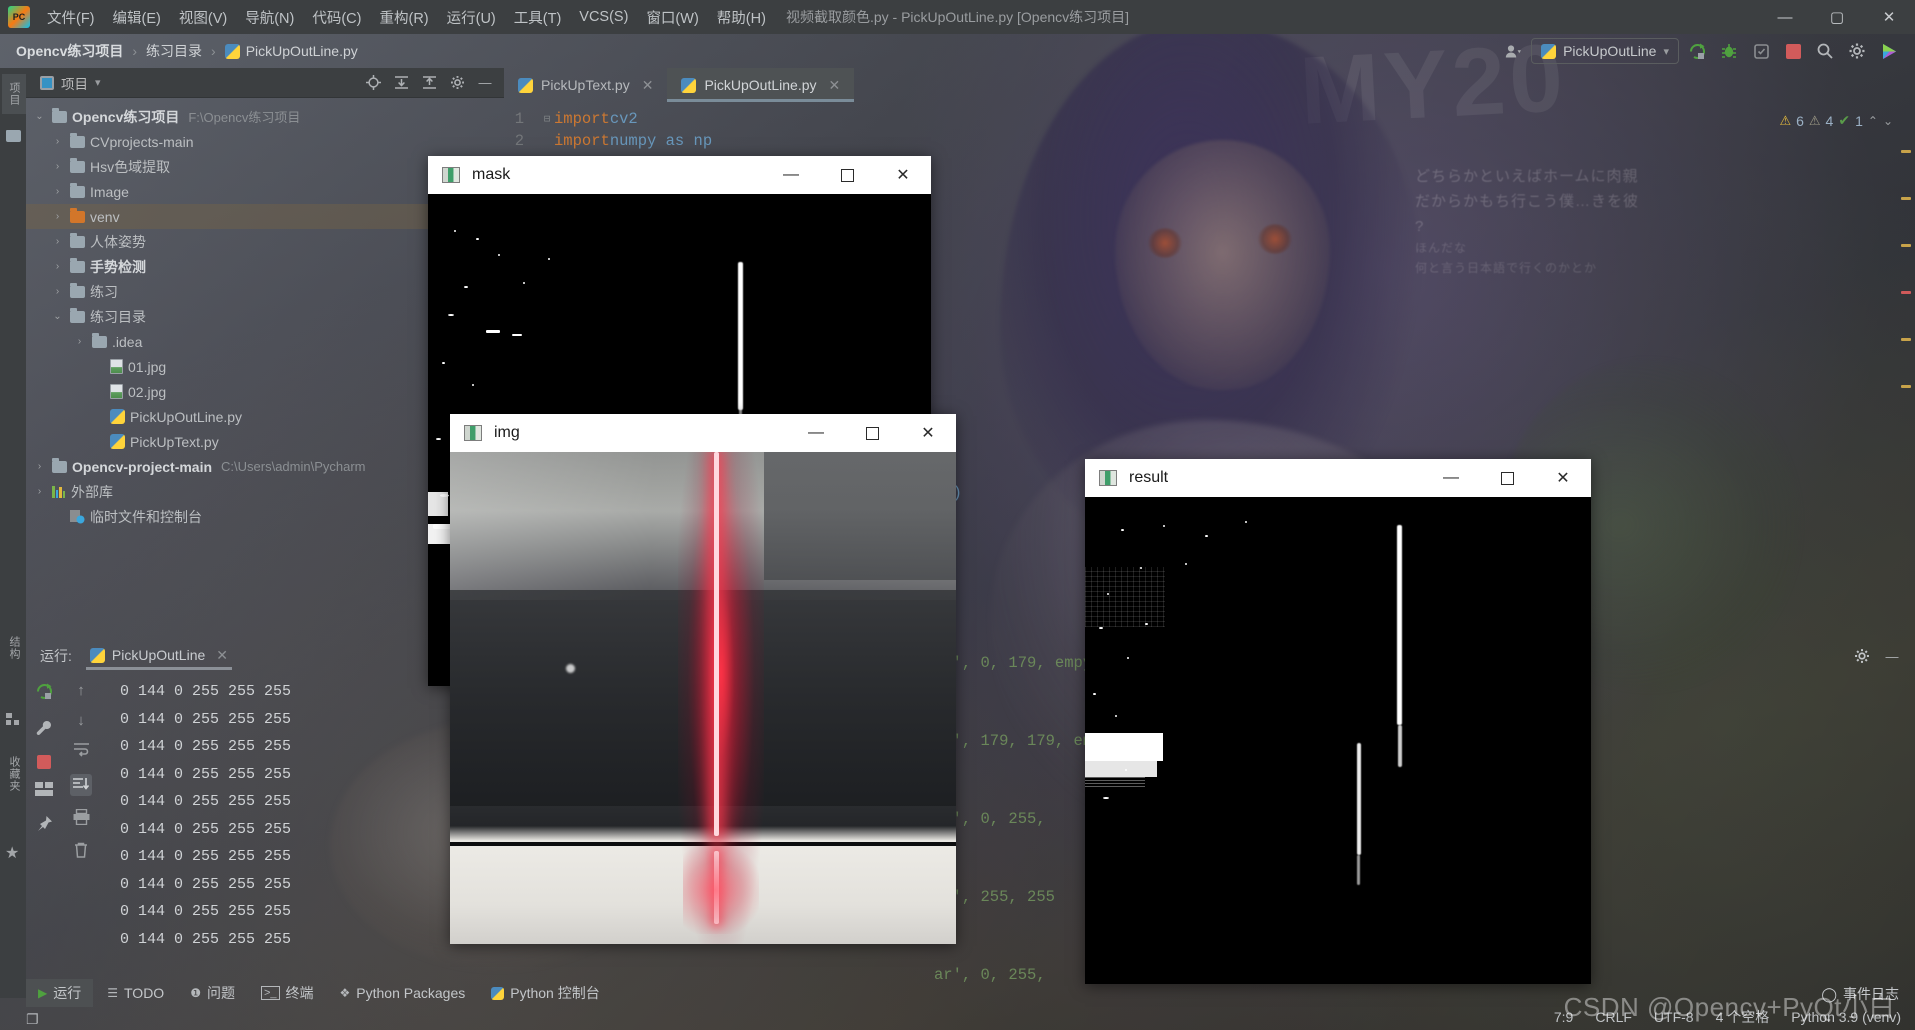 The image size is (1915, 1030). What do you see at coordinates (585, 85) in the screenshot?
I see `editor-tab-pickuptext: PickUpText.py ✕` at bounding box center [585, 85].